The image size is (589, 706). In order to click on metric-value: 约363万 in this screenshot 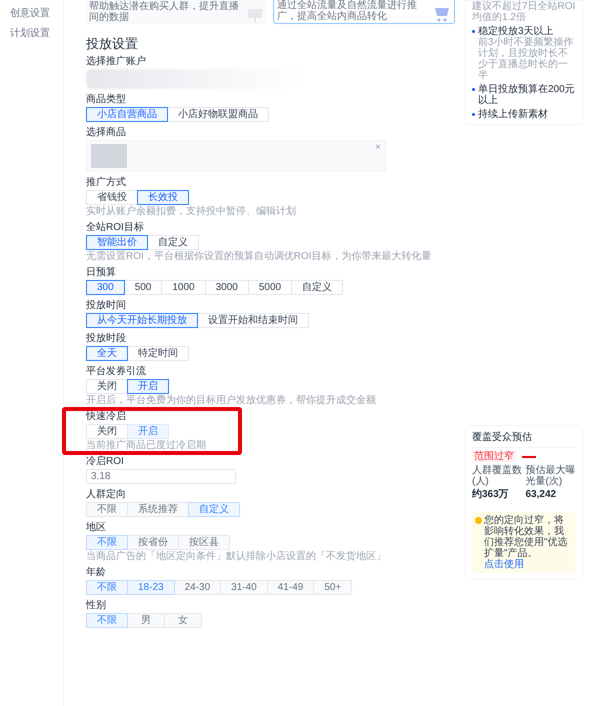, I will do `click(491, 495)`.